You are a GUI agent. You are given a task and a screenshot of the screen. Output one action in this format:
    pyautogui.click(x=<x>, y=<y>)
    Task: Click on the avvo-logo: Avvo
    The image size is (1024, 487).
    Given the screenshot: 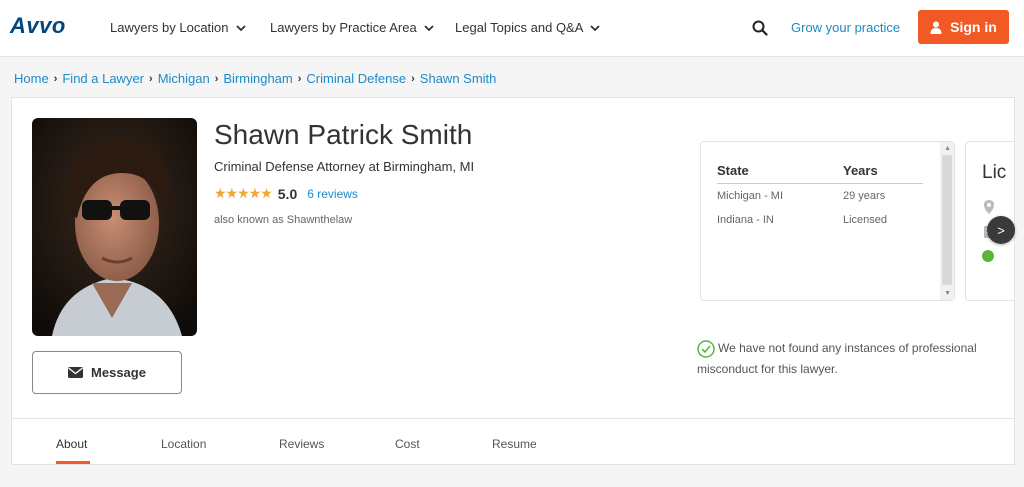 What is the action you would take?
    pyautogui.click(x=38, y=26)
    